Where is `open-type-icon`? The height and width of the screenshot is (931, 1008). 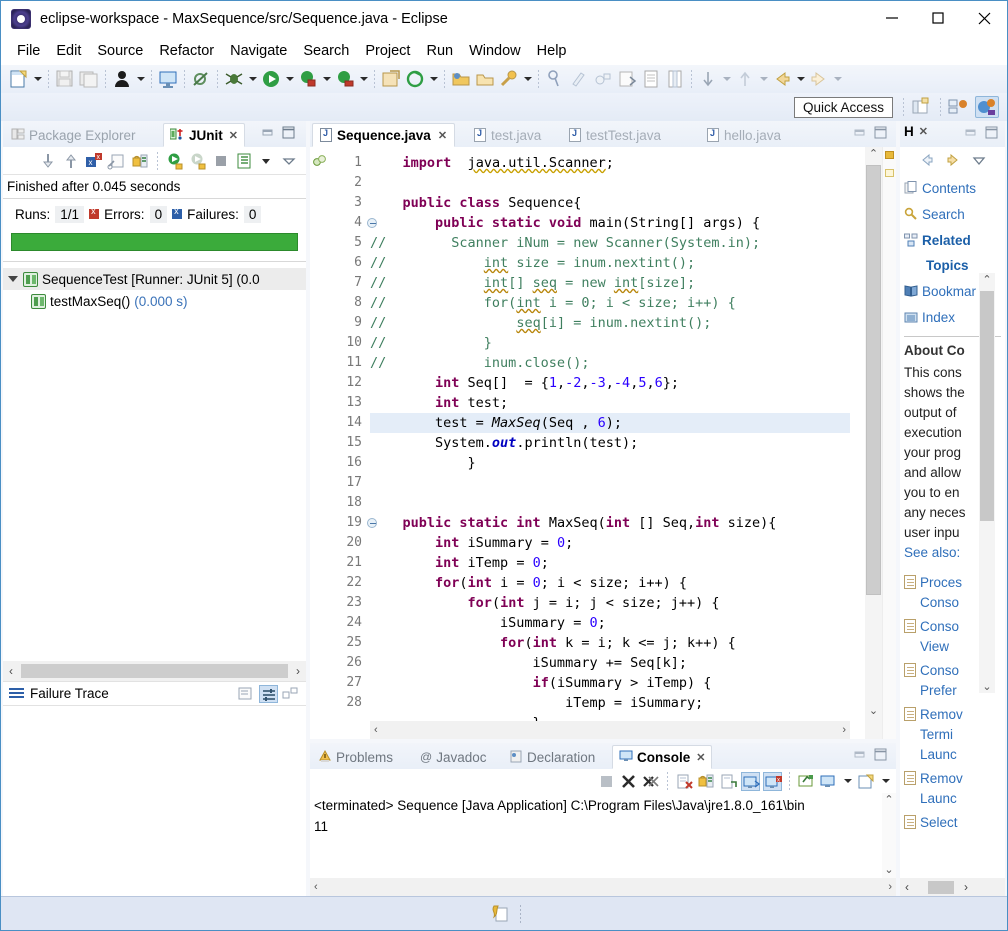
open-type-icon is located at coordinates (461, 79).